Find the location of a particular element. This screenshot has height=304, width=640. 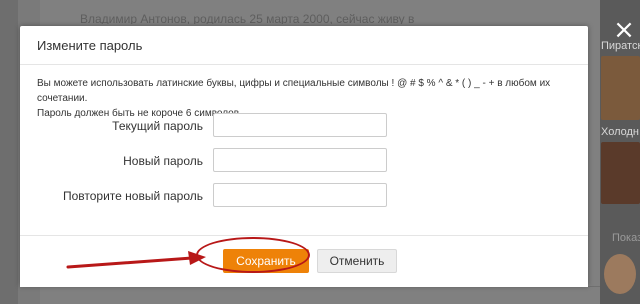

annotation-ellipse is located at coordinates (253, 255).